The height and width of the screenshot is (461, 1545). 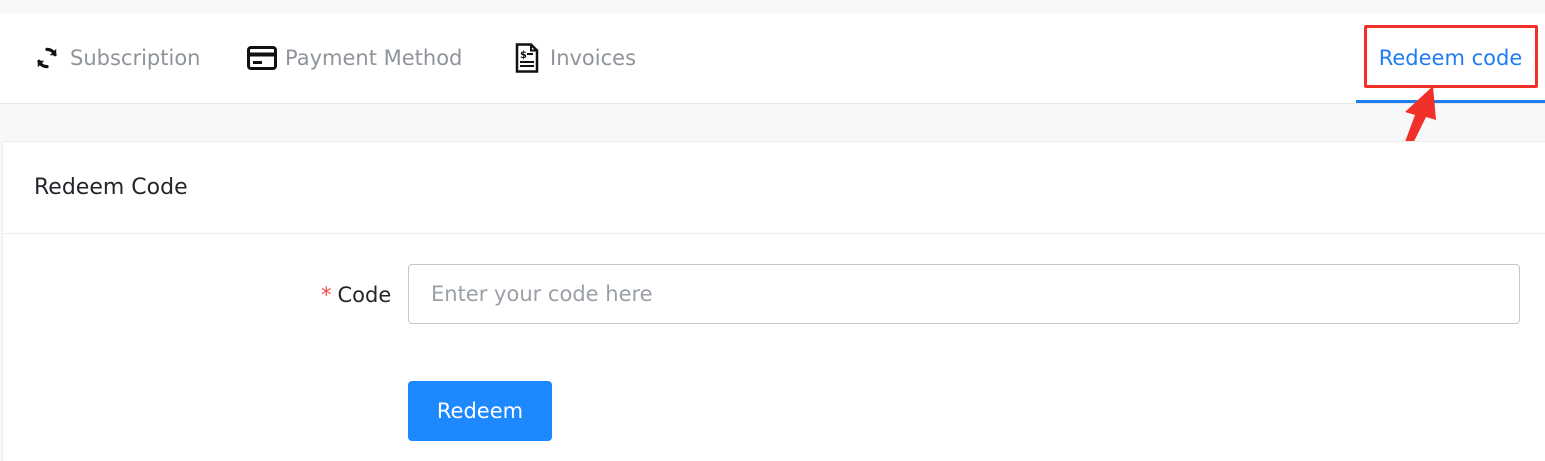 I want to click on tab-invoices-label: Invoices, so click(x=593, y=58).